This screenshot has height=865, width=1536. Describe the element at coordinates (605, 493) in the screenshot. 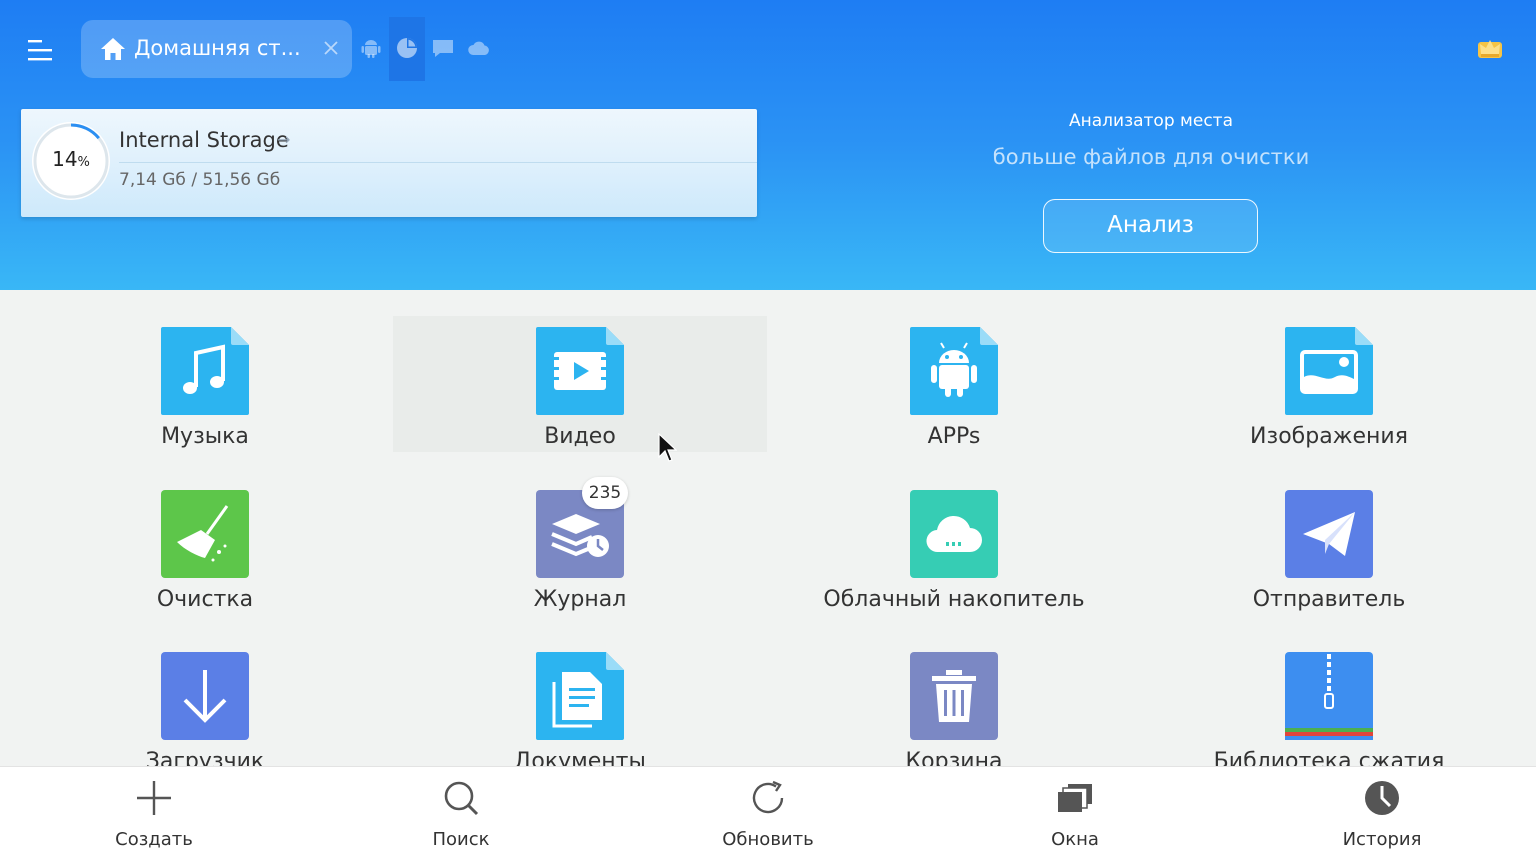

I see `log-count-badge: 235` at that location.